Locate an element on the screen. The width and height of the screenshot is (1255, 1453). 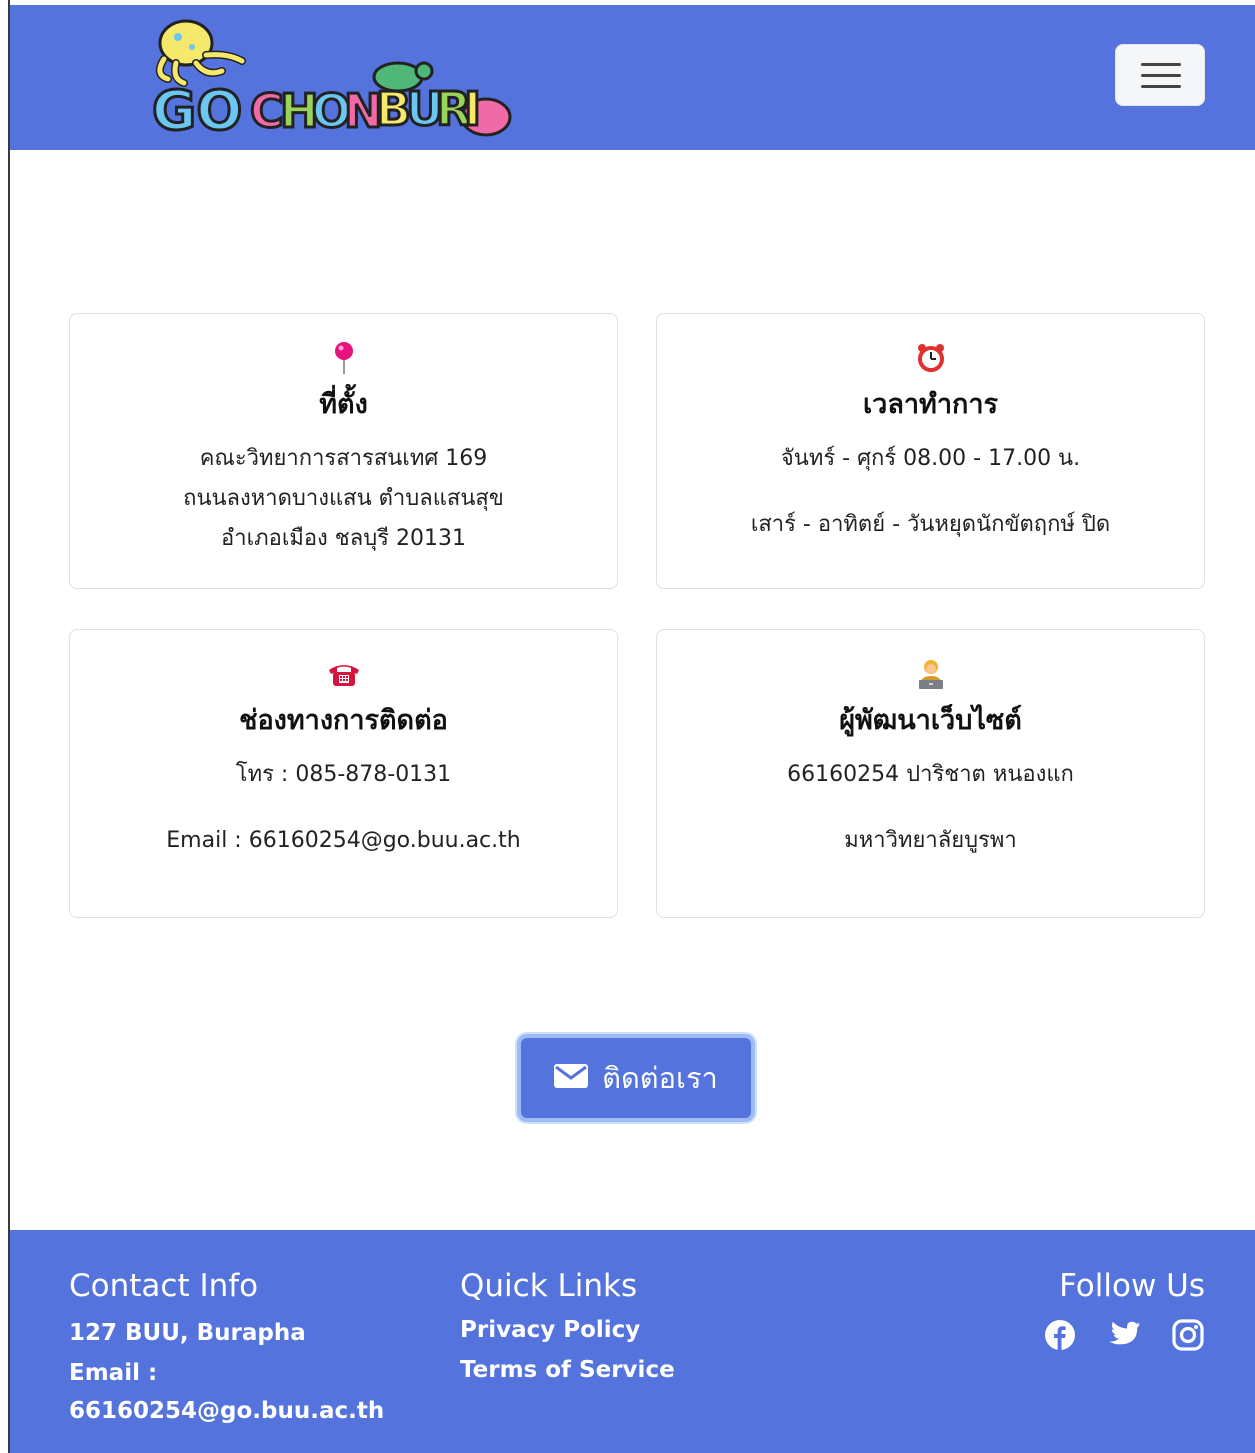
privacy-policy-link: Privacy Policy is located at coordinates (567, 1330).